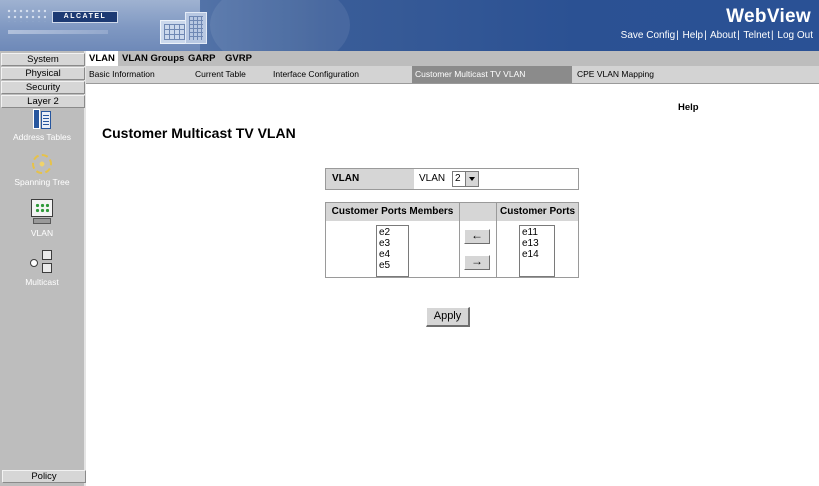 Image resolution: width=819 pixels, height=486 pixels. Describe the element at coordinates (102, 58) in the screenshot. I see `tab-vlan: VLAN` at that location.